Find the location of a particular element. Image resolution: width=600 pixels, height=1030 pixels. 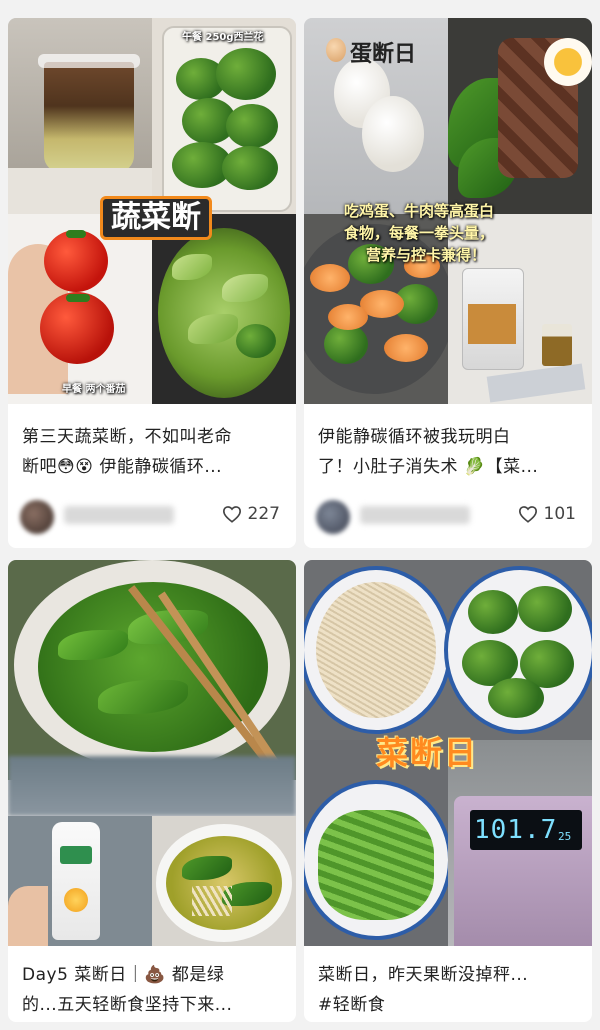

cover-panel-greens is located at coordinates (224, 309).